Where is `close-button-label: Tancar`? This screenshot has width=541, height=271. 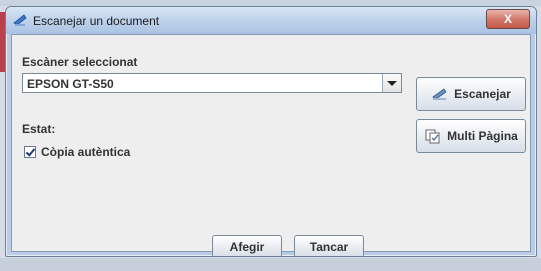 close-button-label: Tancar is located at coordinates (329, 246).